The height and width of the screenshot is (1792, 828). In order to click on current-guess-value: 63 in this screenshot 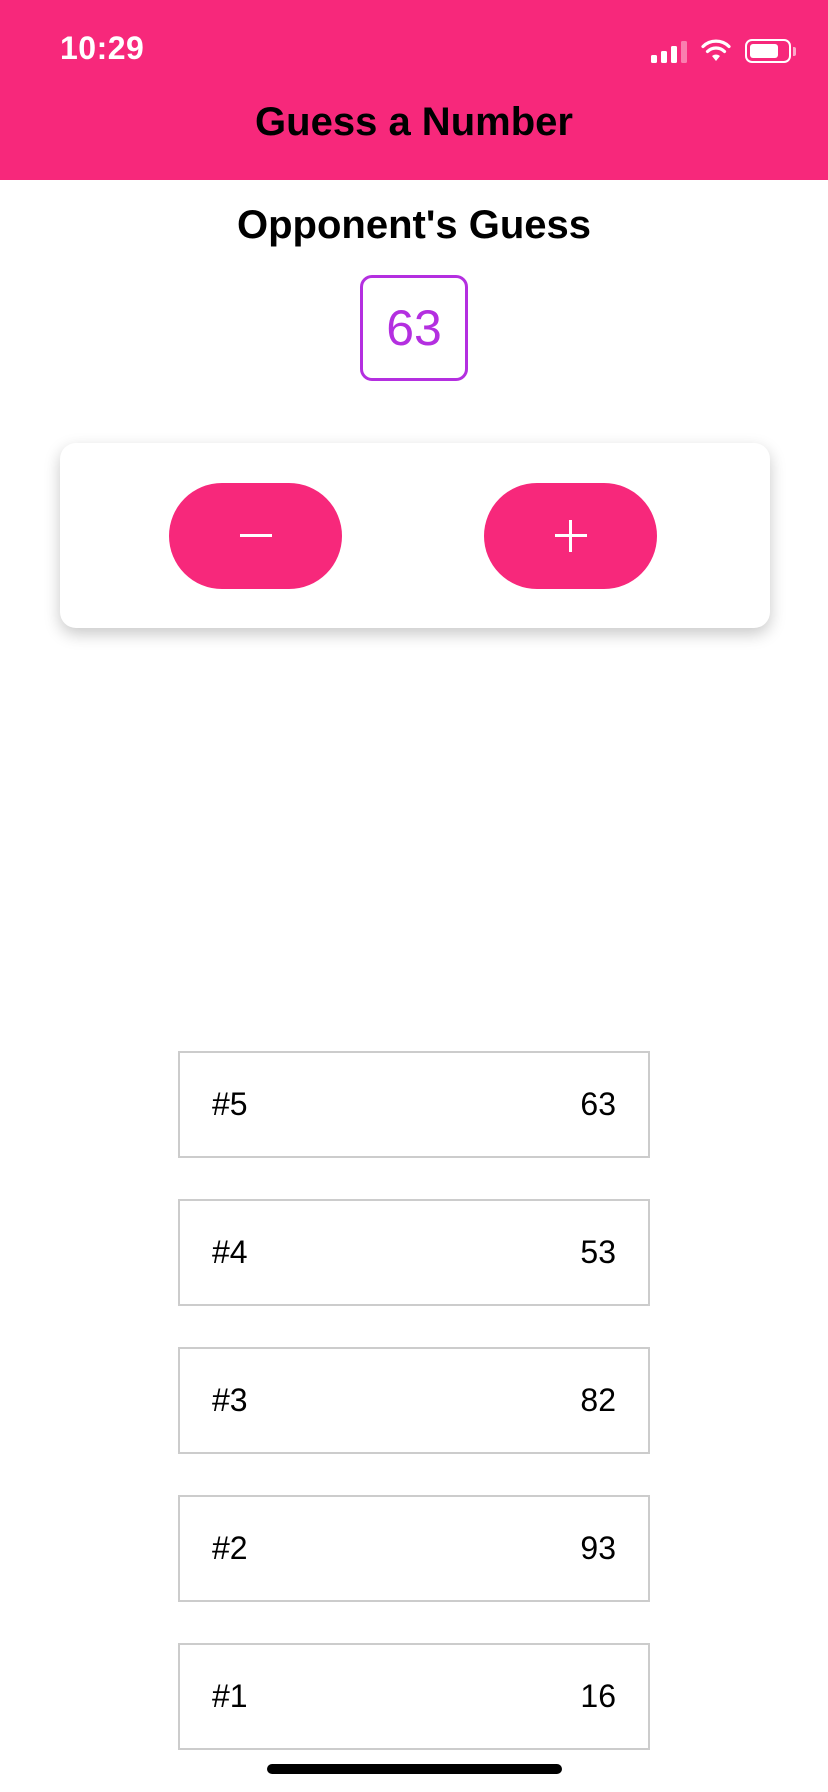, I will do `click(414, 328)`.